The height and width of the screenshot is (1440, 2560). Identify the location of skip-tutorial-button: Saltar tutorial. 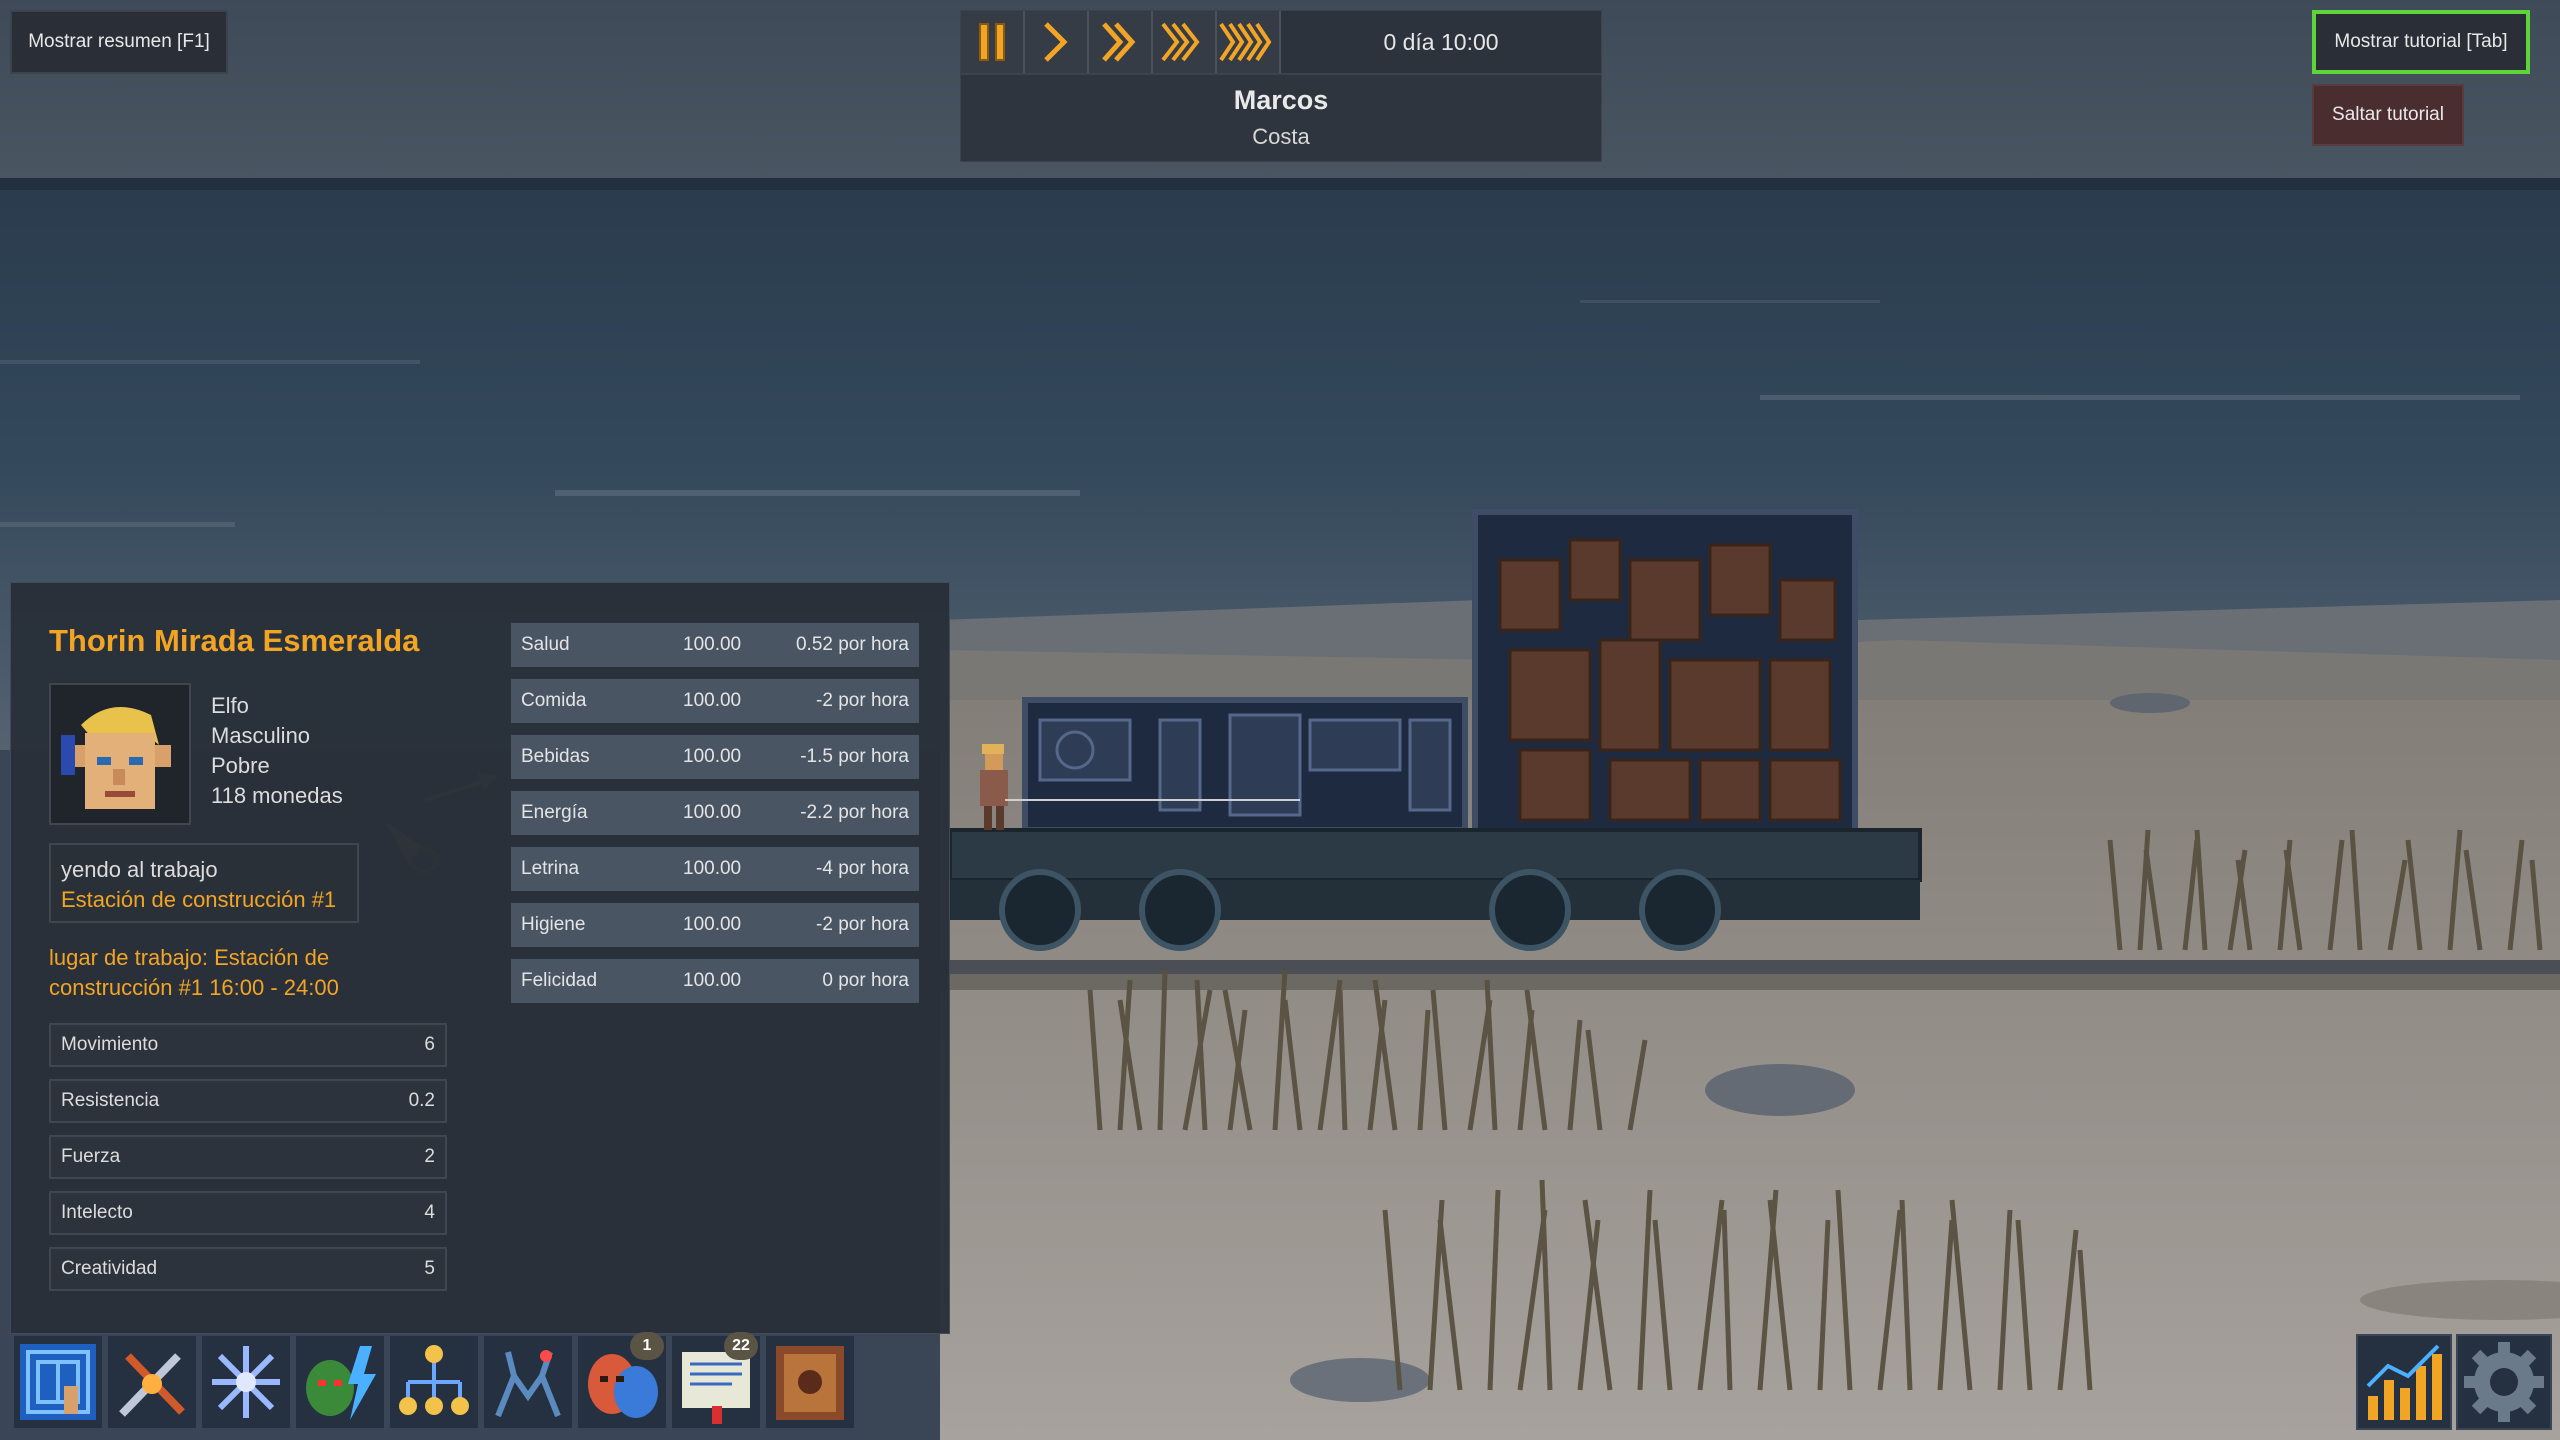
(2388, 115).